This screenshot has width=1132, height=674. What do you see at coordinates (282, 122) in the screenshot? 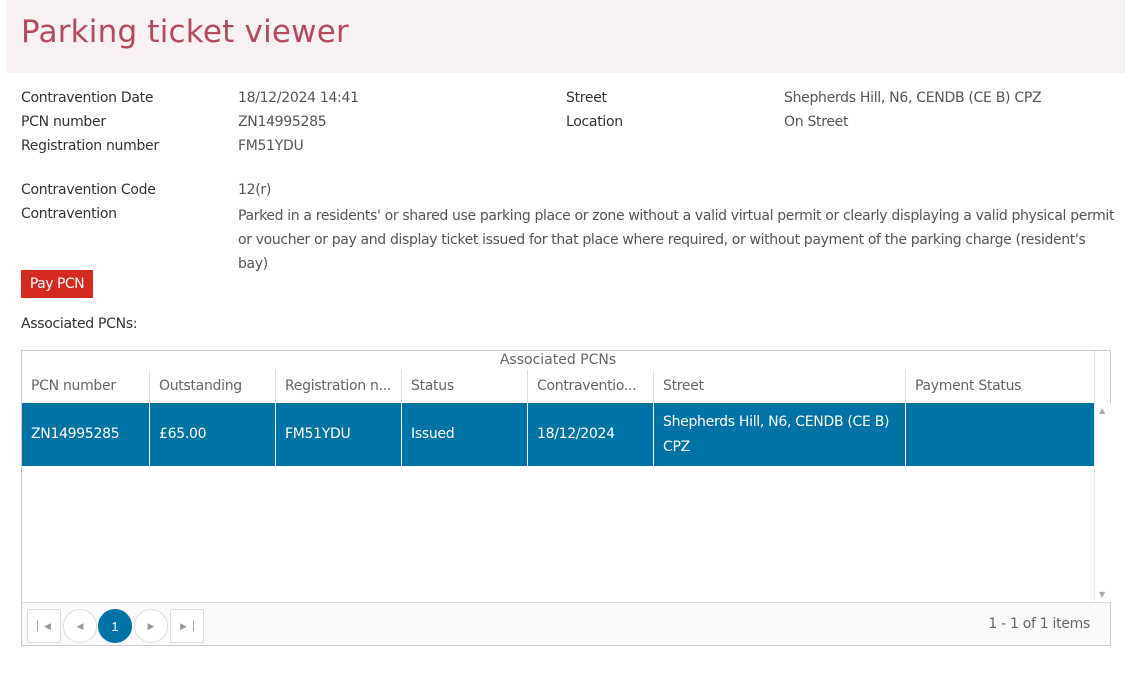
I see `pcn-number-value: ZN14995285` at bounding box center [282, 122].